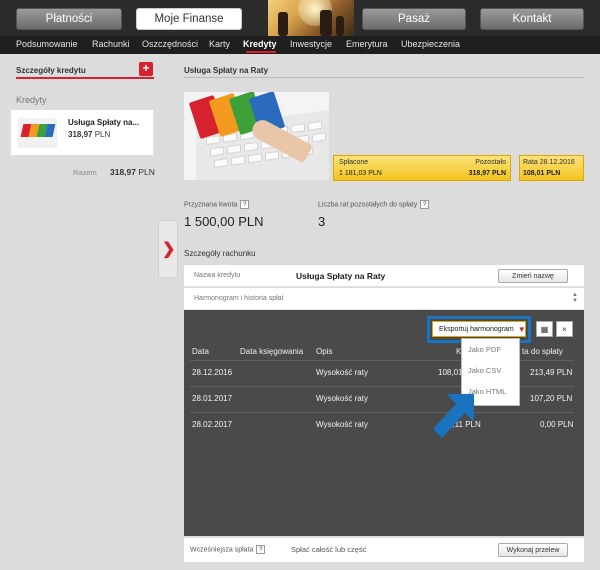 Image resolution: width=600 pixels, height=570 pixels. I want to click on nav-item-savings: Oszczędności, so click(170, 44).